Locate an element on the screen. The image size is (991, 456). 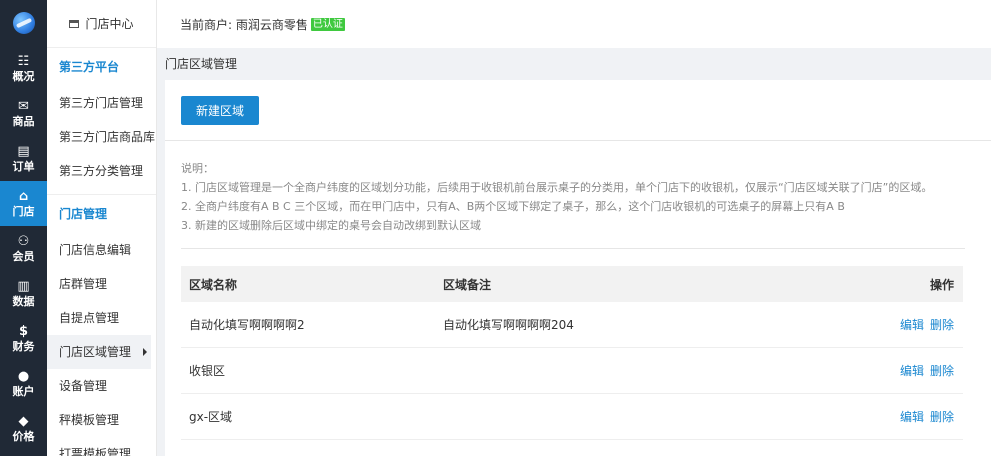
nav-item-finance: $ 财务 is located at coordinates (23, 338).